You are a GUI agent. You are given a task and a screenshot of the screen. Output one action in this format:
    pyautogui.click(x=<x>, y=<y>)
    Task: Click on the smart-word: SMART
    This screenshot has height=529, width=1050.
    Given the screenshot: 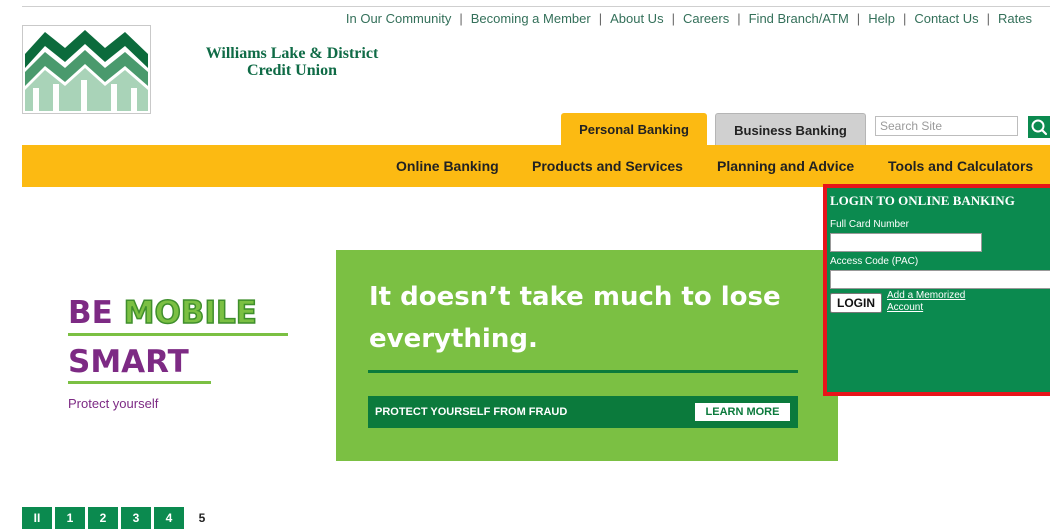 What is the action you would take?
    pyautogui.click(x=128, y=362)
    